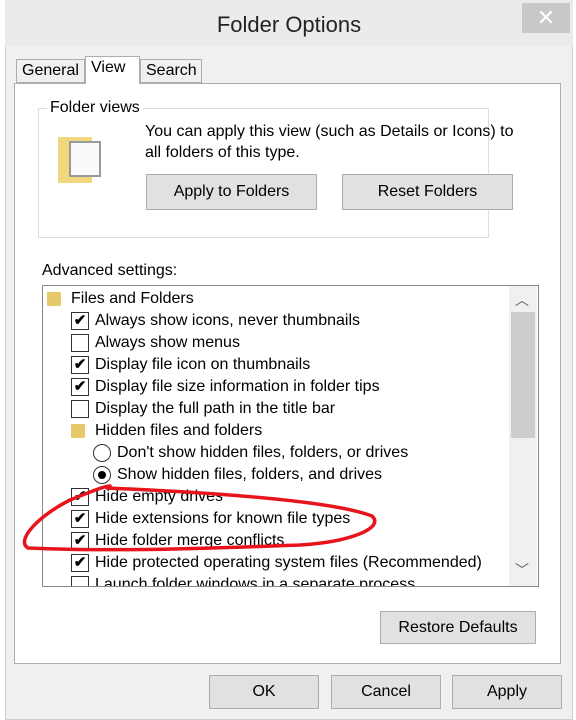  Describe the element at coordinates (199, 518) in the screenshot. I see `red-annotation-circle` at that location.